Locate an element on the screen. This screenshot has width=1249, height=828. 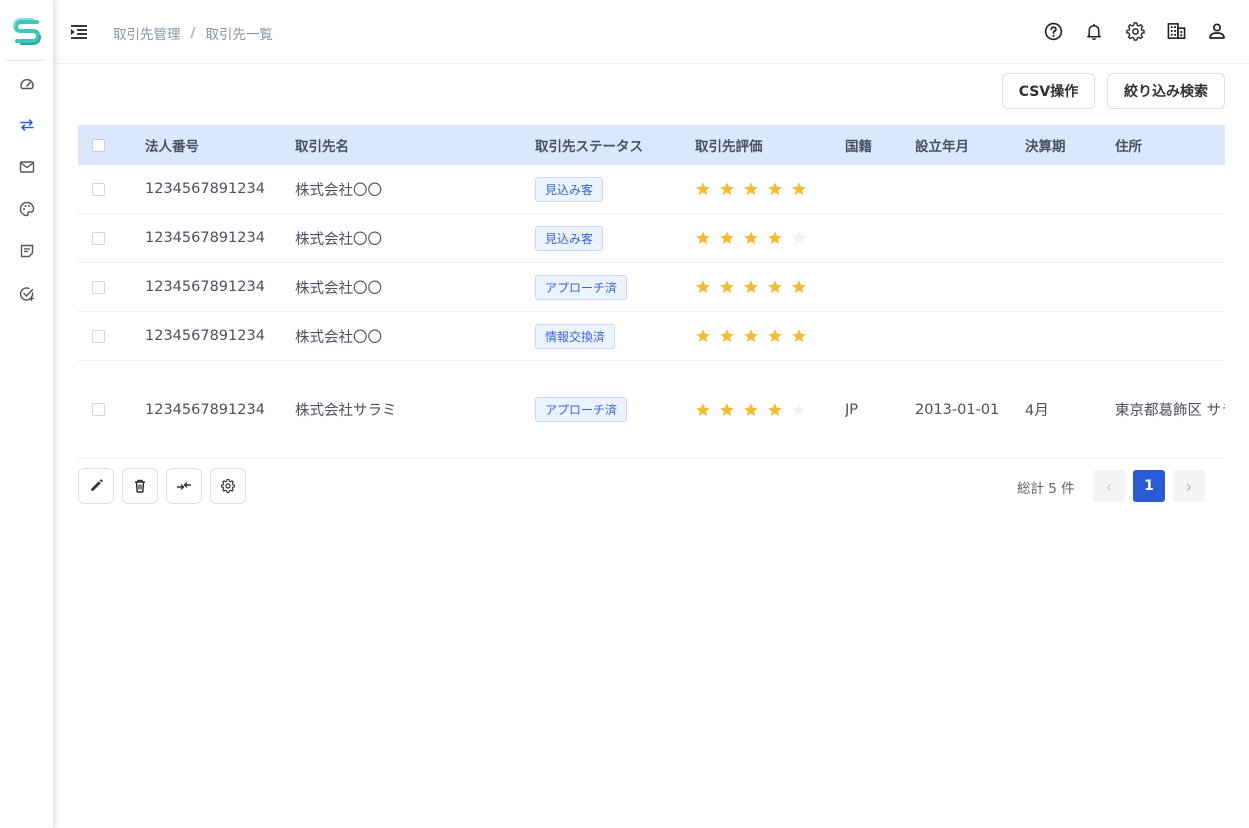
merge-button is located at coordinates (184, 486).